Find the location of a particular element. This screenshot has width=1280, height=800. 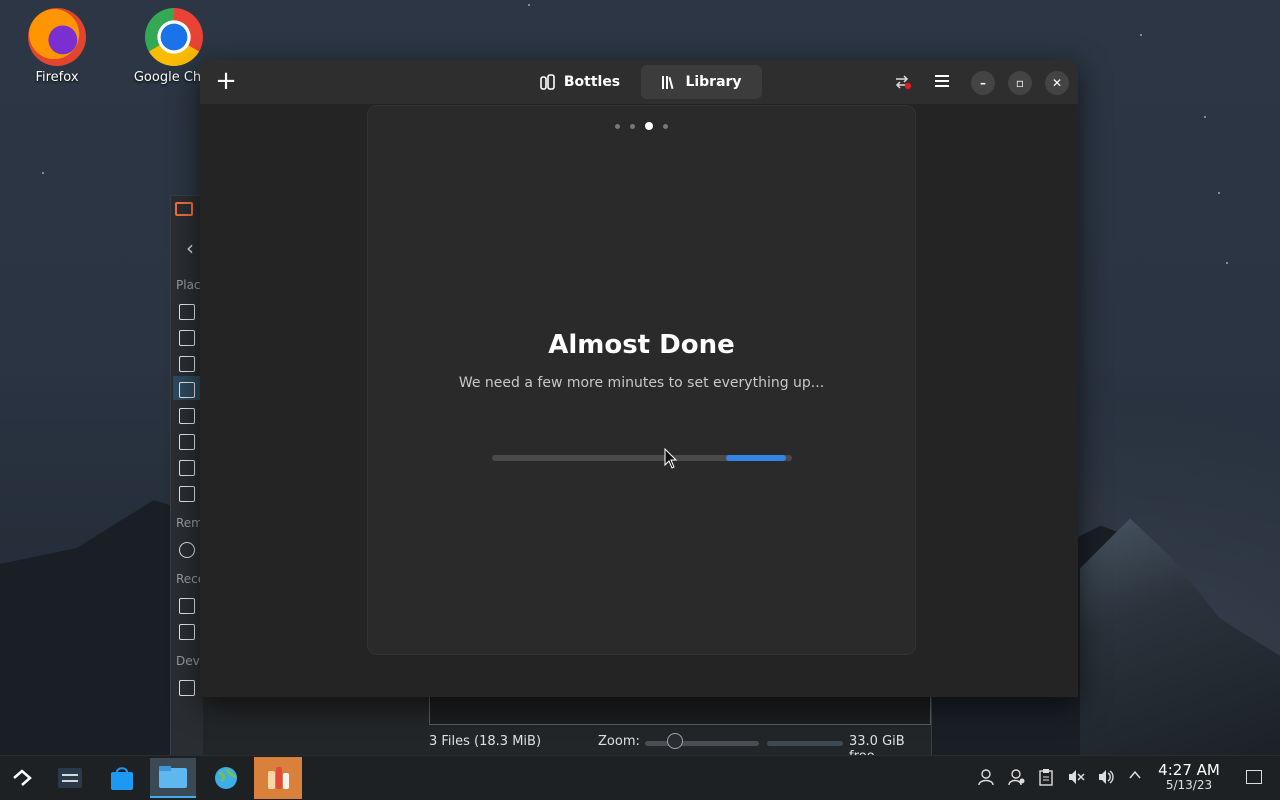

user-status-icon is located at coordinates (1017, 778).